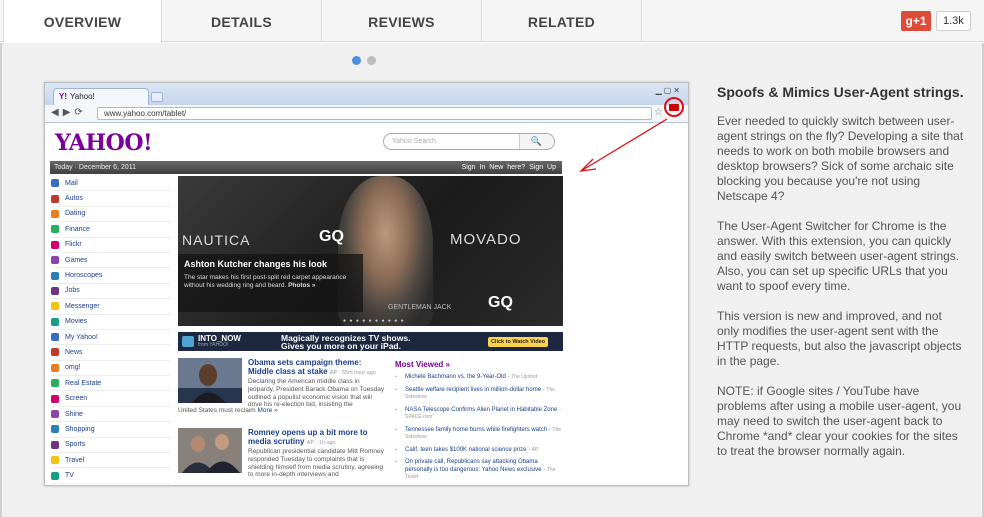 This screenshot has width=984, height=517. I want to click on sidebar-item-label: Sports, so click(75, 445).